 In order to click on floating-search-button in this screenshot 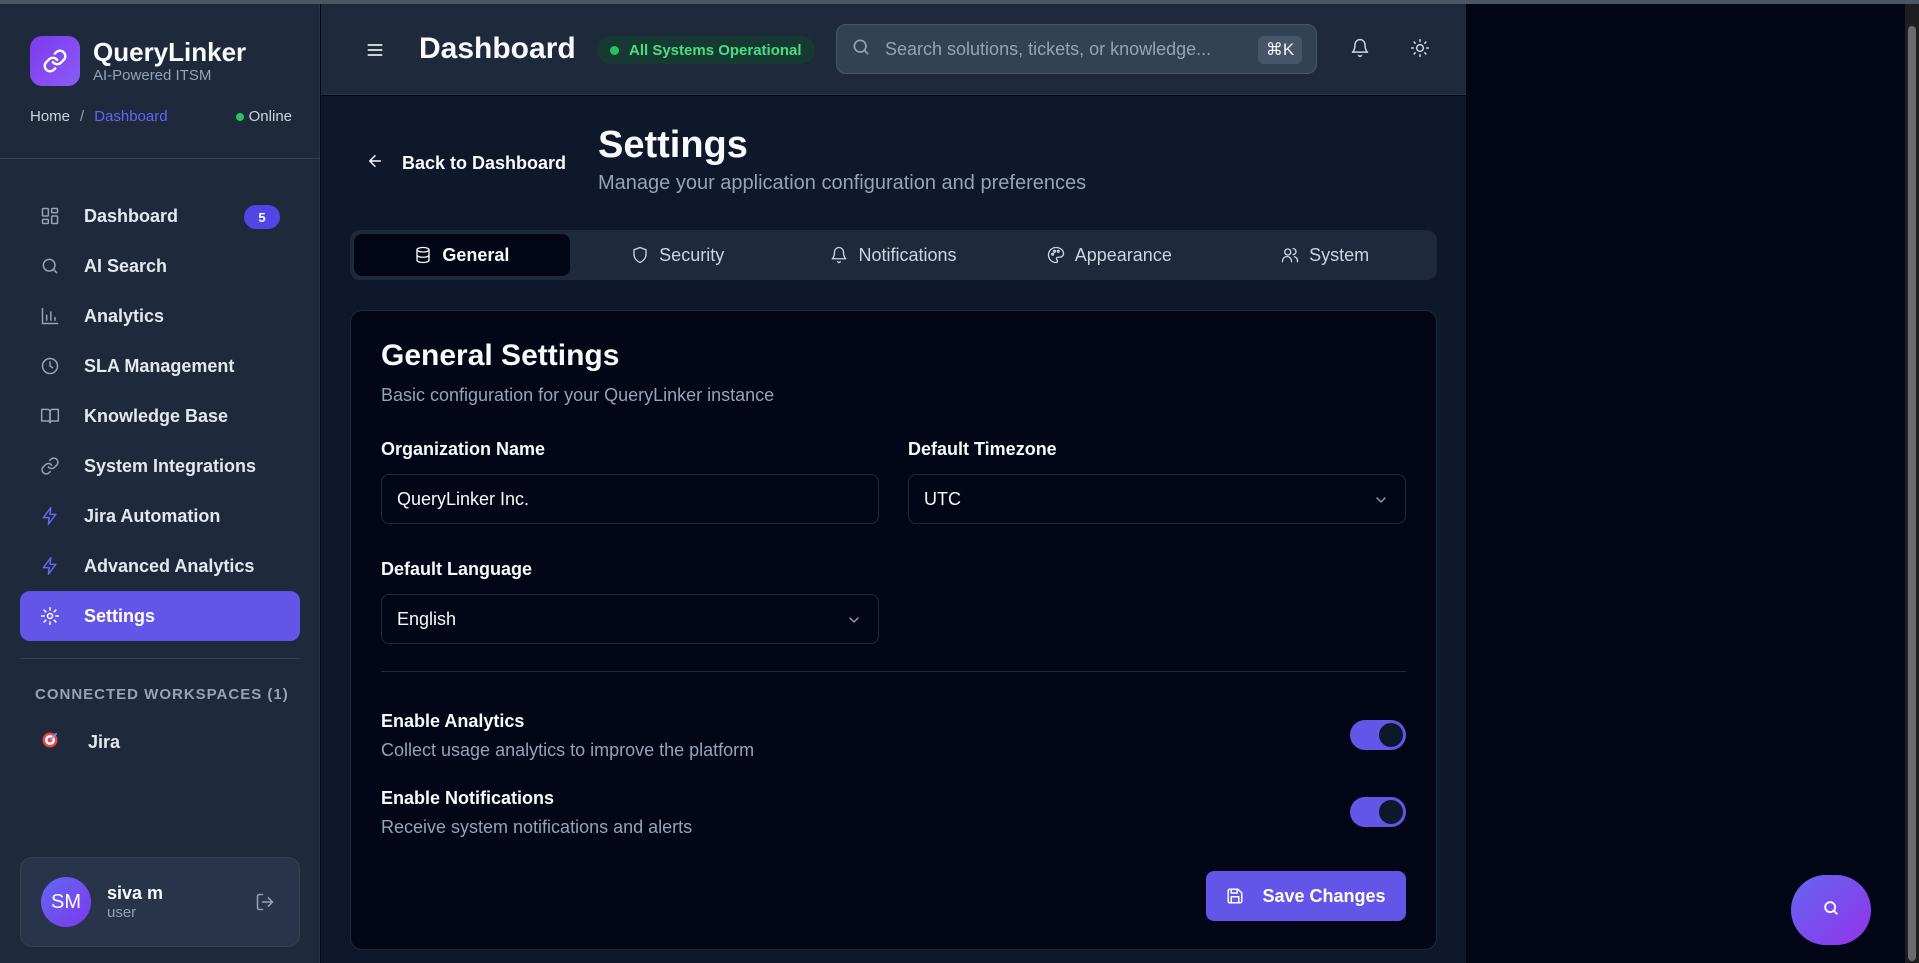, I will do `click(1831, 910)`.